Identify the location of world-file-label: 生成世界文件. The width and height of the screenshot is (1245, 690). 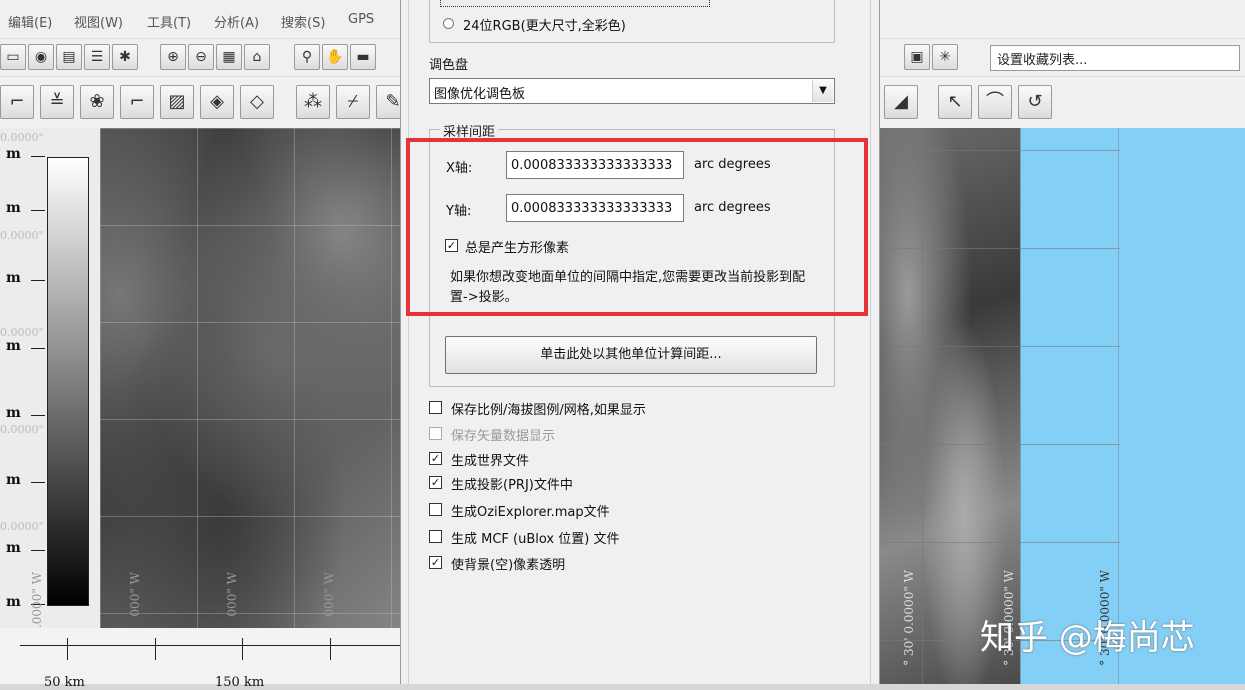
(490, 461).